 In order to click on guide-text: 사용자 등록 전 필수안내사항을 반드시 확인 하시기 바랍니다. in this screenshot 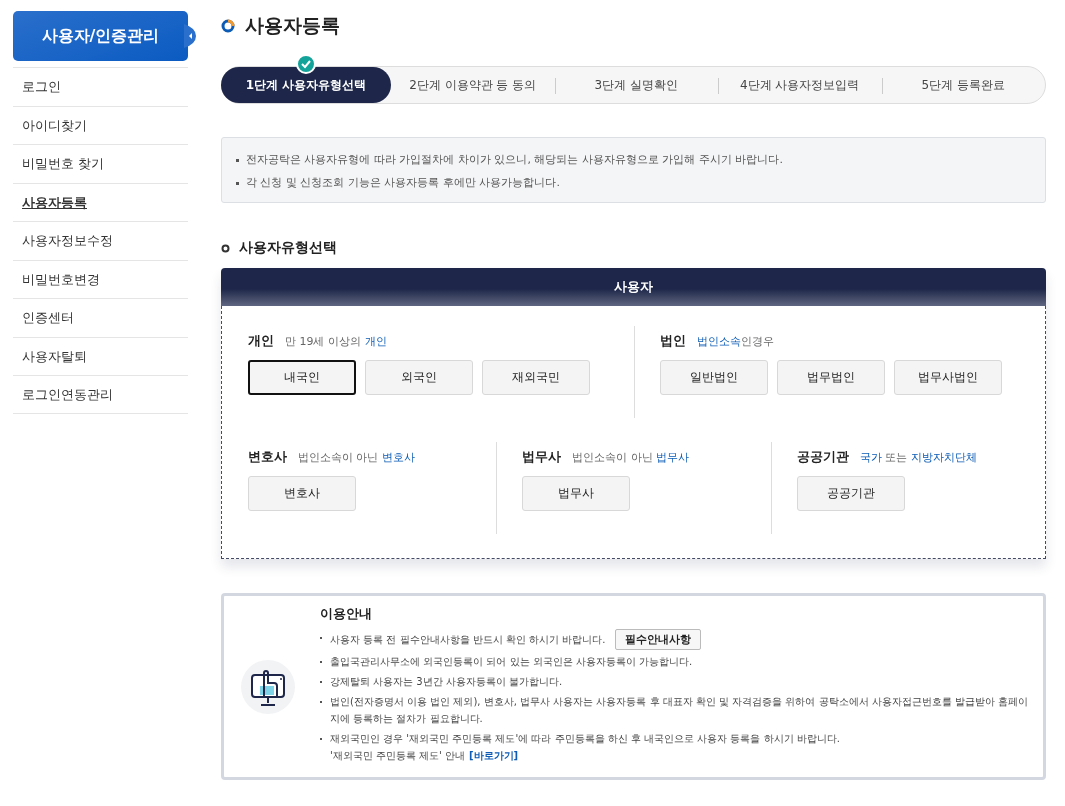, I will do `click(468, 640)`.